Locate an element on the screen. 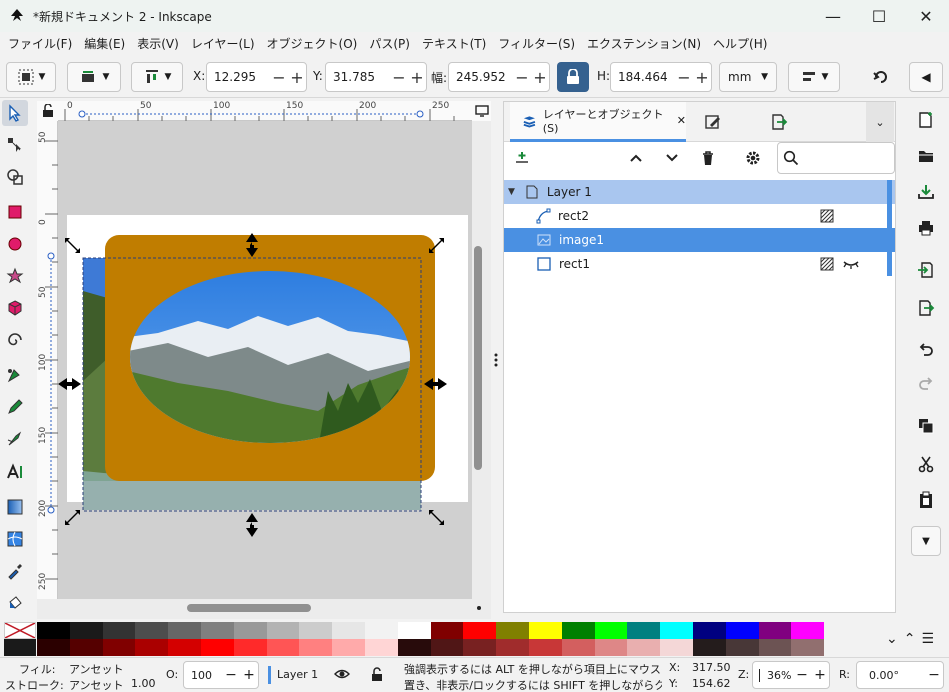 This screenshot has width=949, height=692. object-row-rect1: rect1 is located at coordinates (699, 264).